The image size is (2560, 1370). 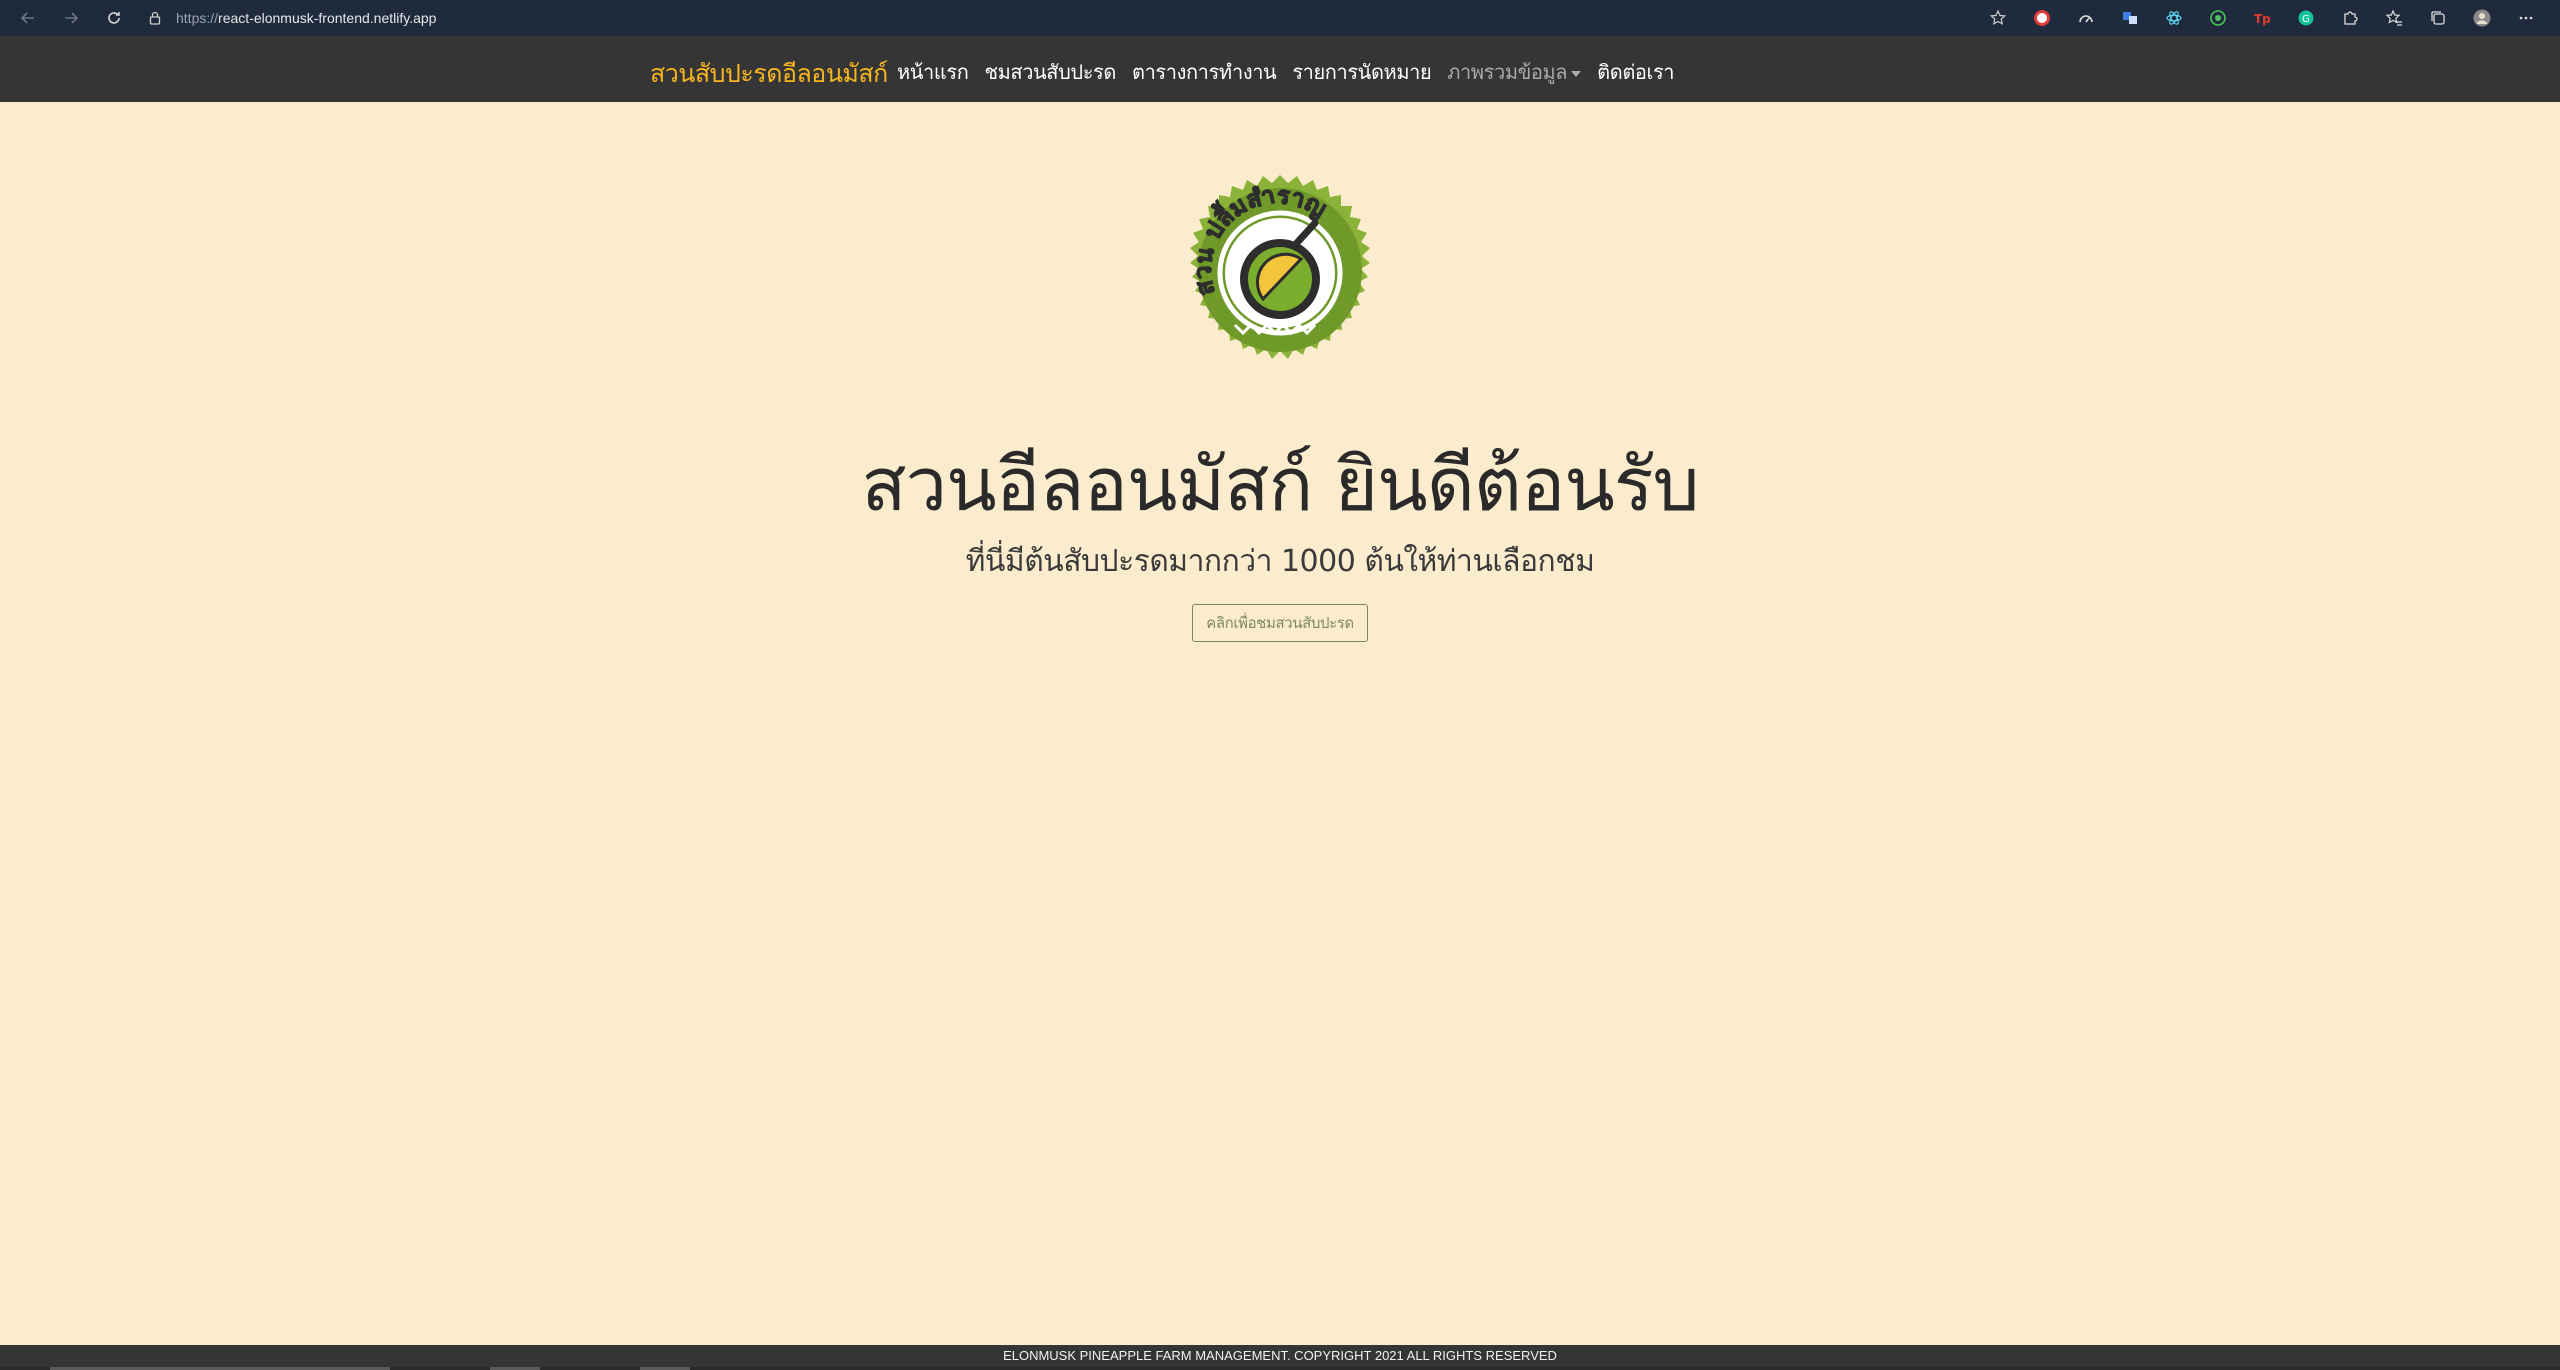 I want to click on profile-button, so click(x=2482, y=18).